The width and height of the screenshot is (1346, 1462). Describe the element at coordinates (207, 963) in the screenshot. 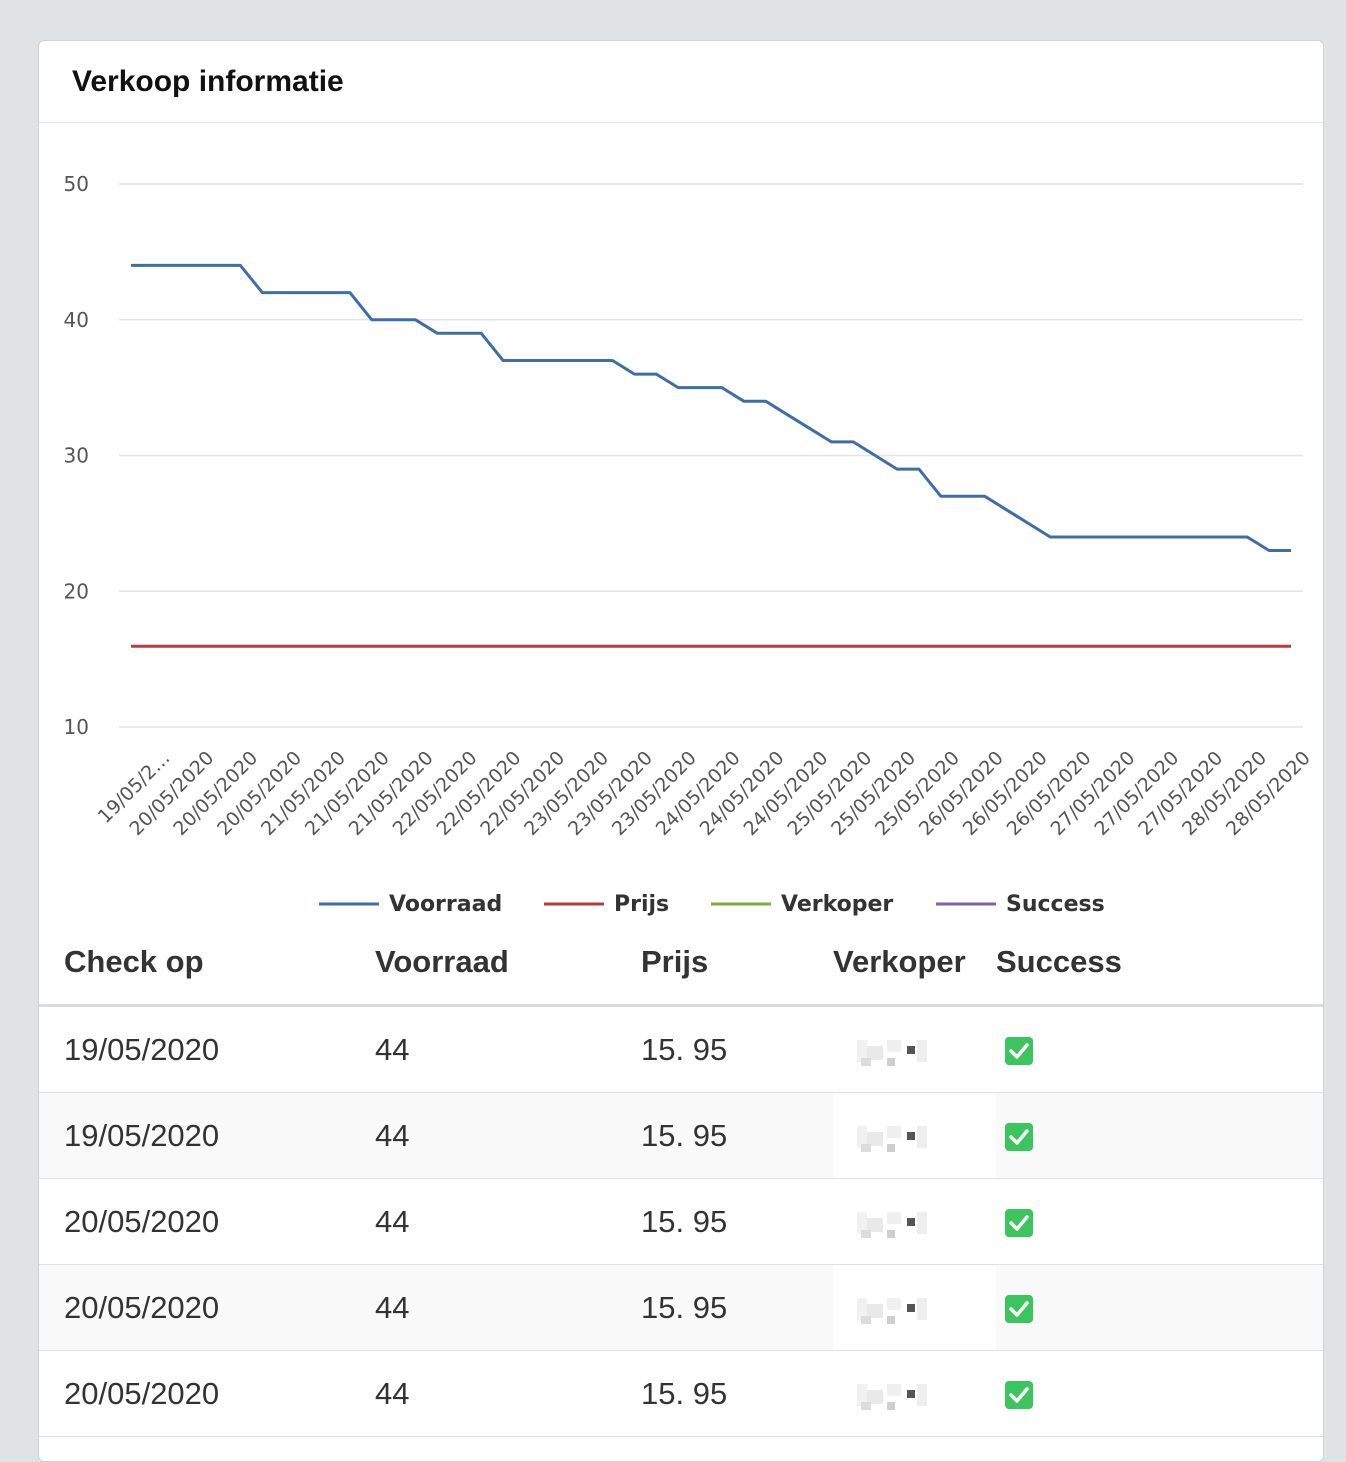

I see `column-header-date: Check op` at that location.